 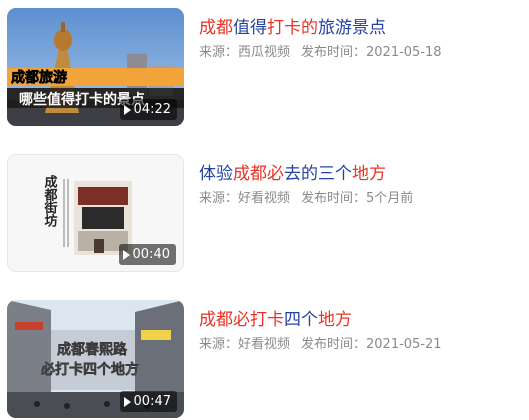 I want to click on thumbnail-caption: 必打卡四个地方, so click(x=89, y=369).